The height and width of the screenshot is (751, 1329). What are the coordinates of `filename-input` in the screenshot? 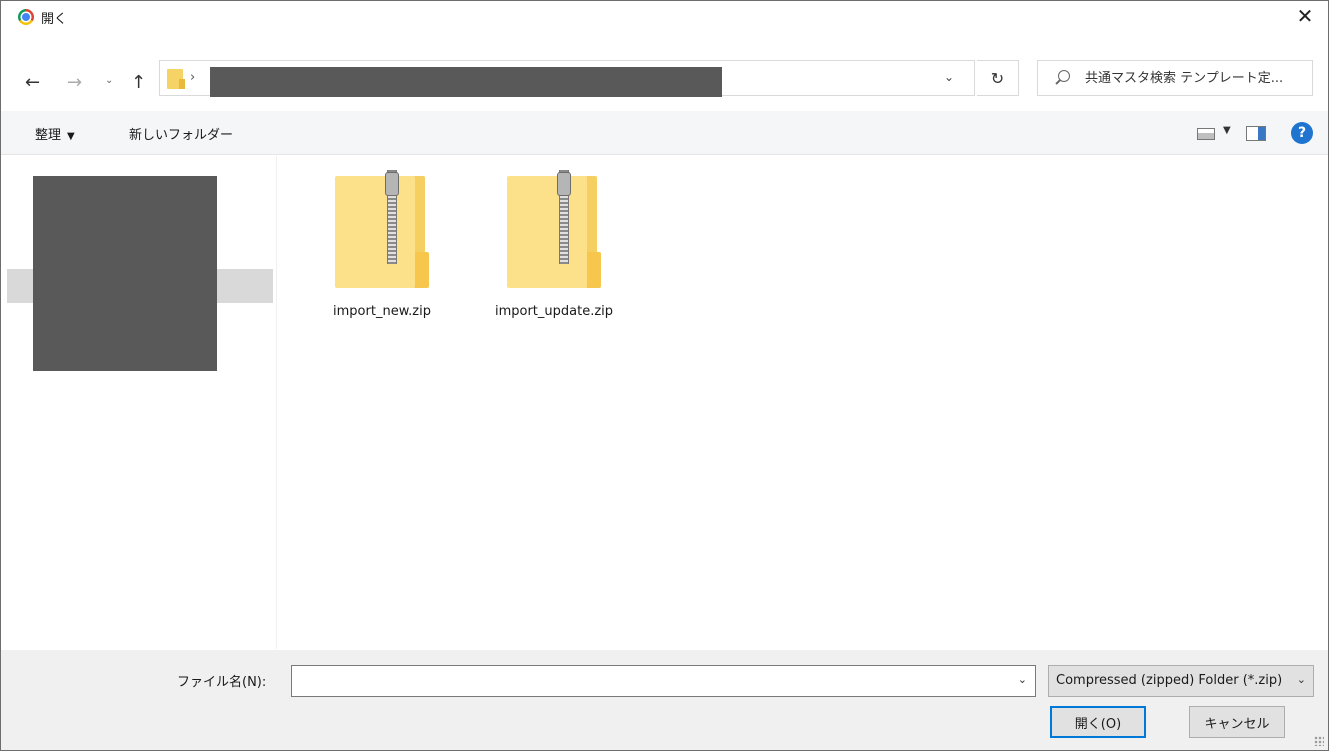 It's located at (647, 681).